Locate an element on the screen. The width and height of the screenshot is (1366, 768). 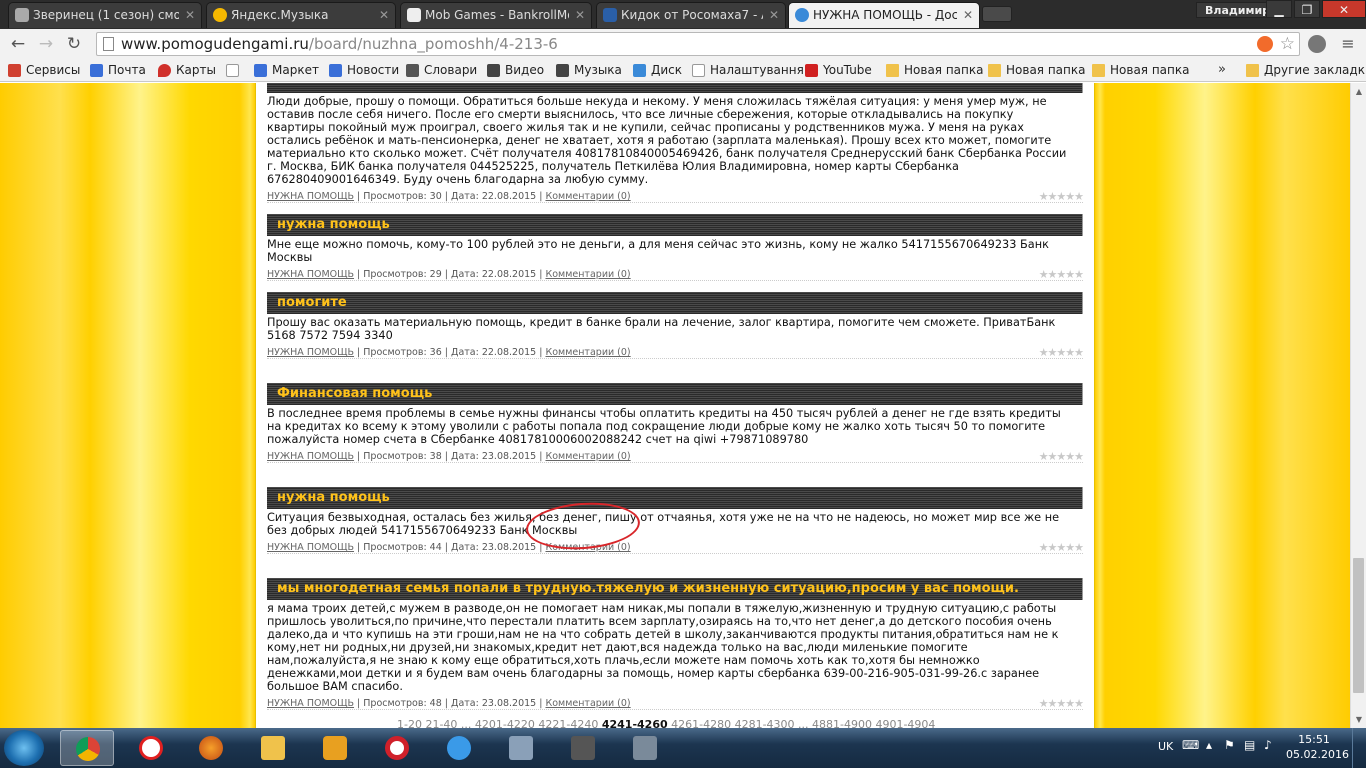
bookmark-maps: Карты is located at coordinates (187, 70).